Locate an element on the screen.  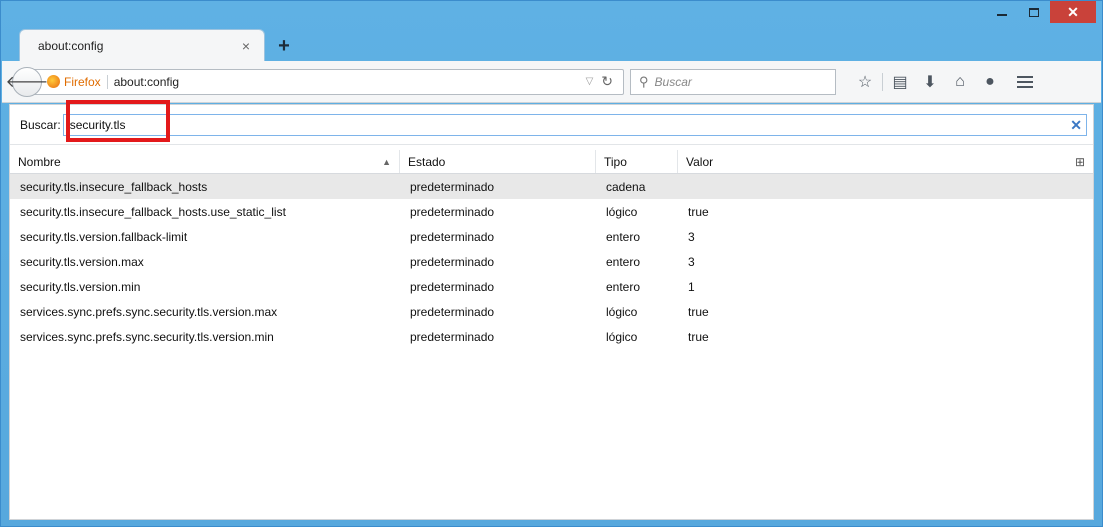
close-window-button: ✕ is located at coordinates (1073, 12).